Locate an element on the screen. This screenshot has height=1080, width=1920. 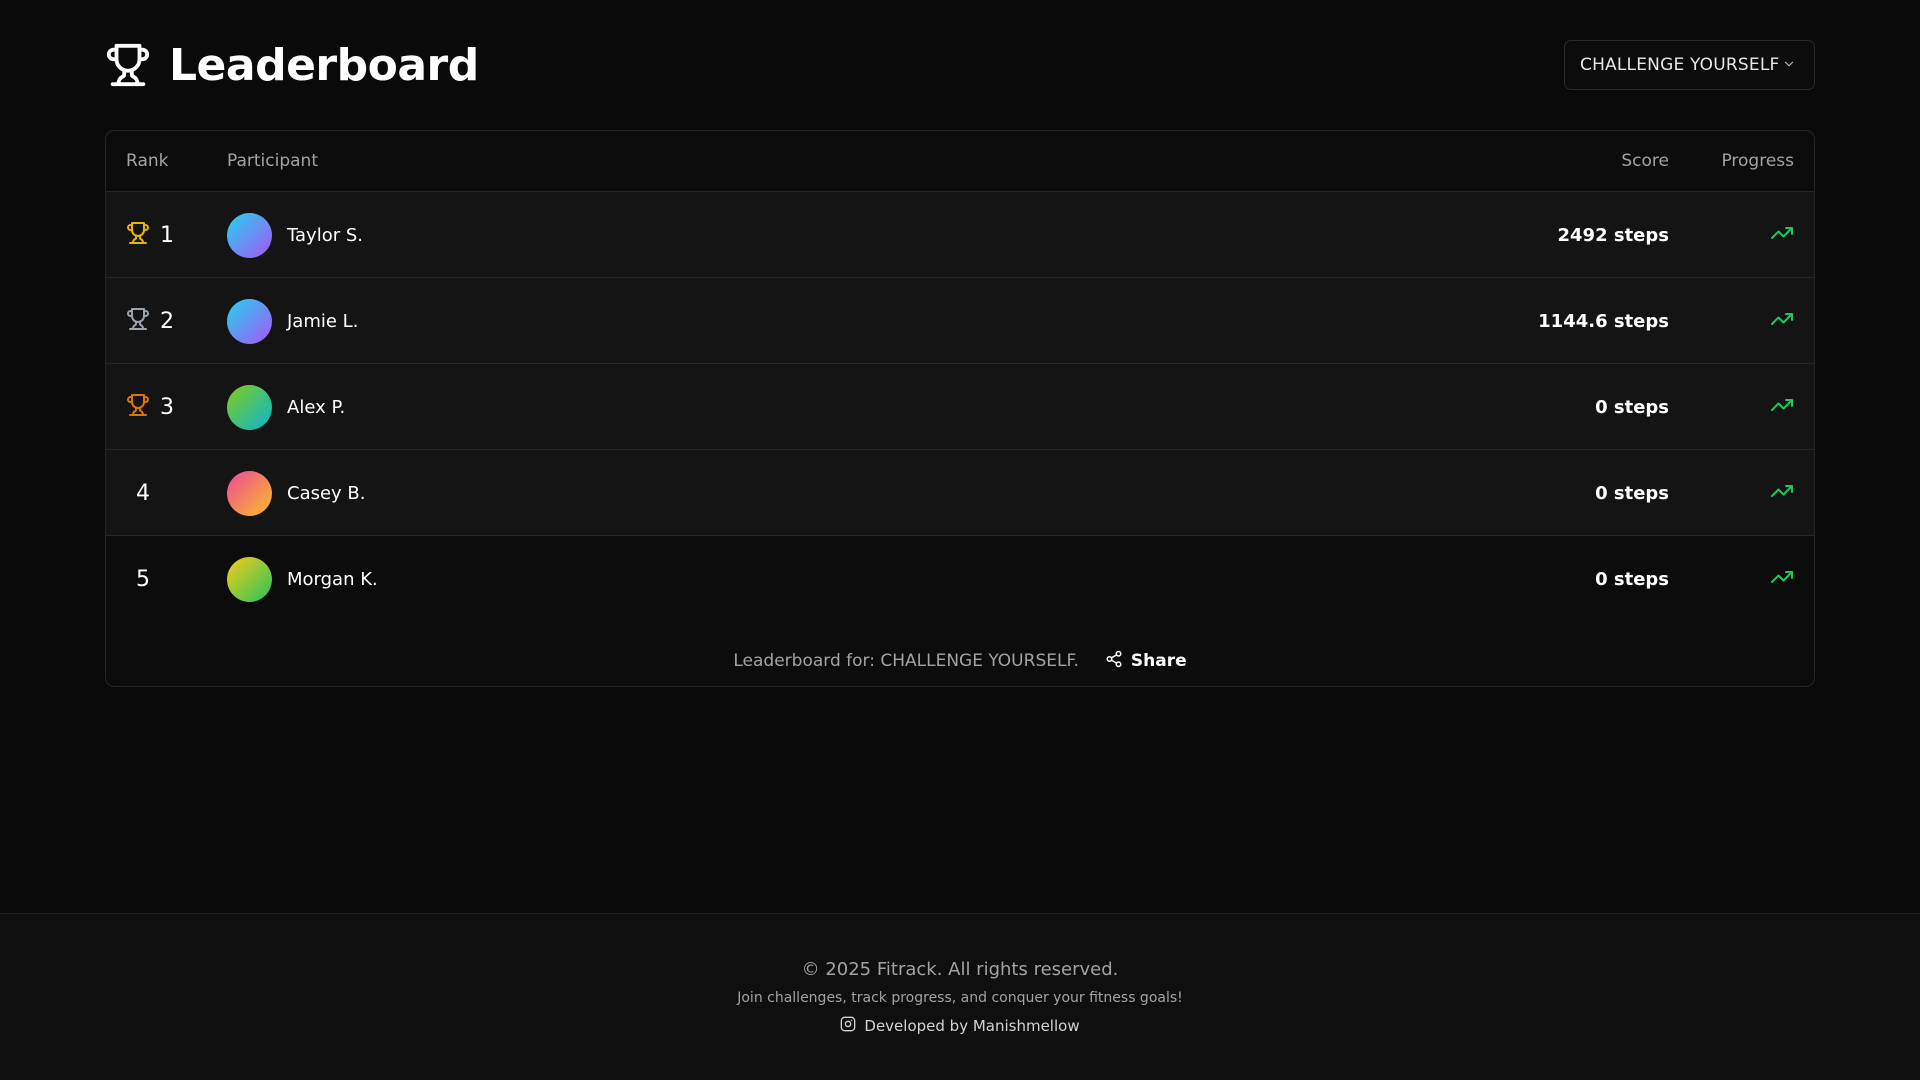
developer-link: Developed by Manishmellow is located at coordinates (960, 1026).